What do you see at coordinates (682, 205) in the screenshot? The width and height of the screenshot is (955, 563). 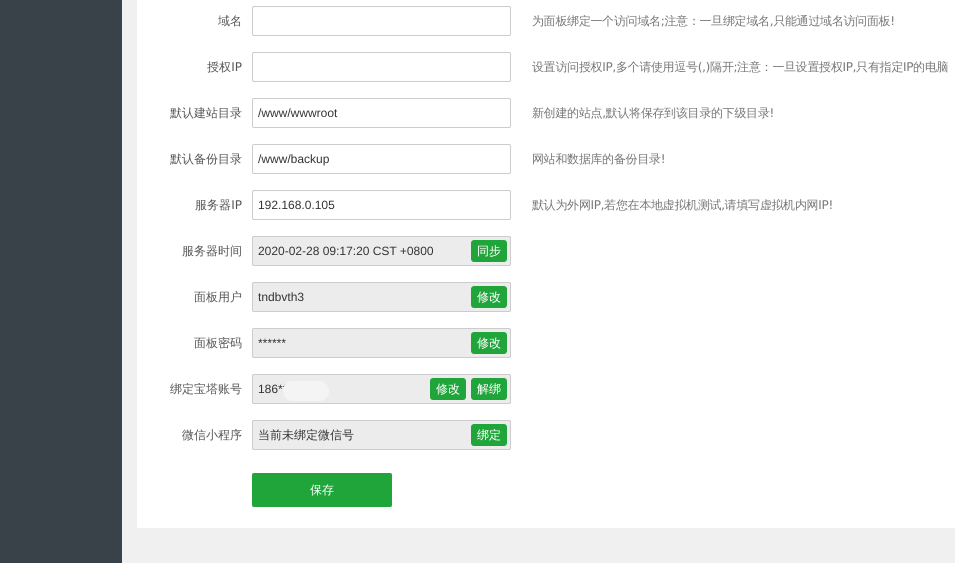 I see `field-hint: 默认为外网IP,若您在本地虚拟机测试,请填写虚拟机内网IP!` at bounding box center [682, 205].